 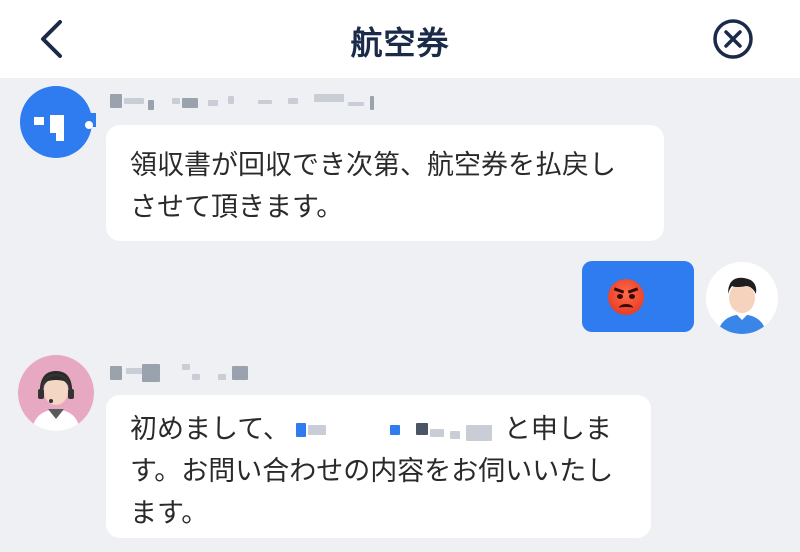 I want to click on user-avatar, so click(x=742, y=298).